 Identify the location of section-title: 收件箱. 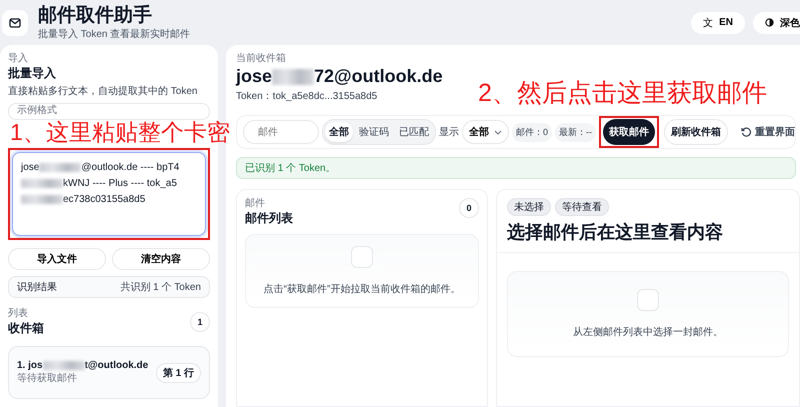
(26, 328).